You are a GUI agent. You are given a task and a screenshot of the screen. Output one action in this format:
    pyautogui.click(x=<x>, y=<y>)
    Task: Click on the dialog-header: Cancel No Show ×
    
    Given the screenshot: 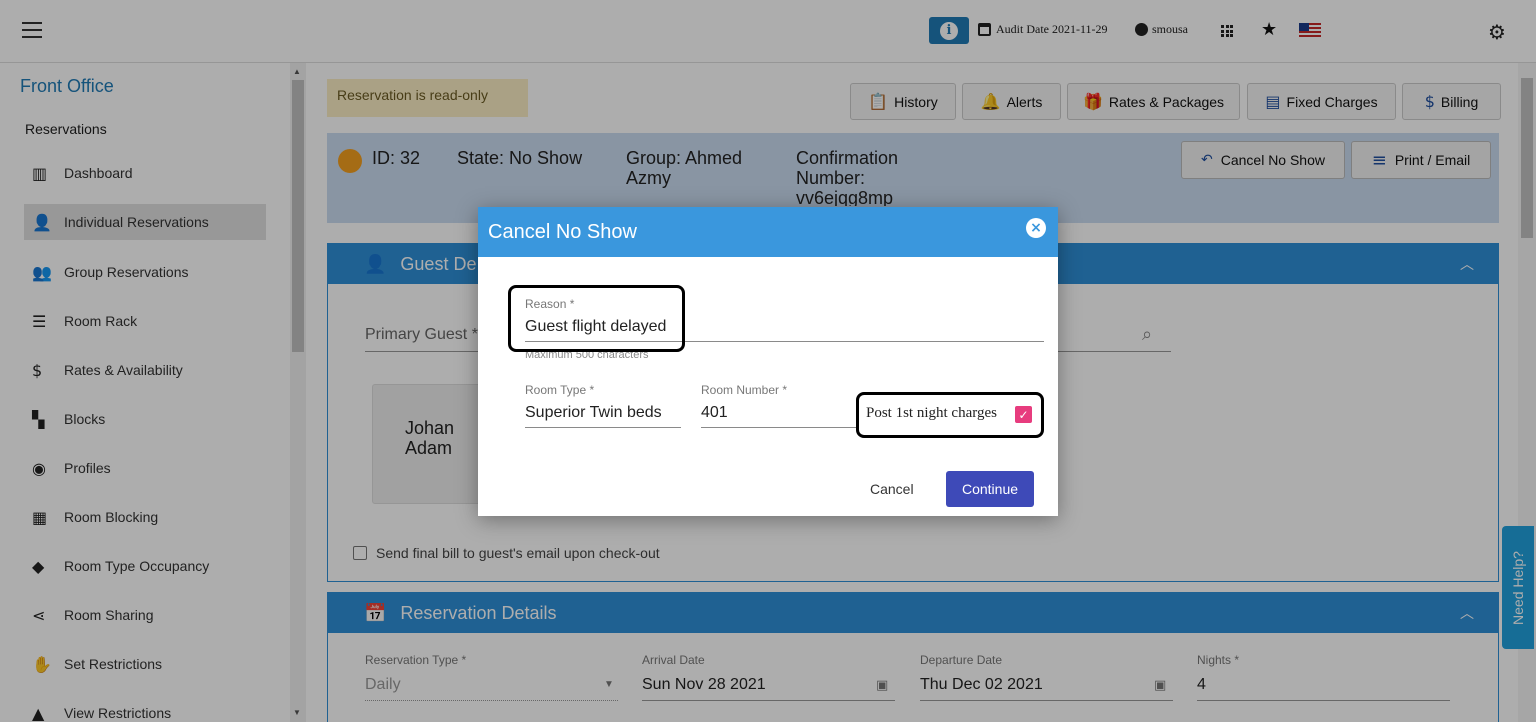 What is the action you would take?
    pyautogui.click(x=768, y=232)
    